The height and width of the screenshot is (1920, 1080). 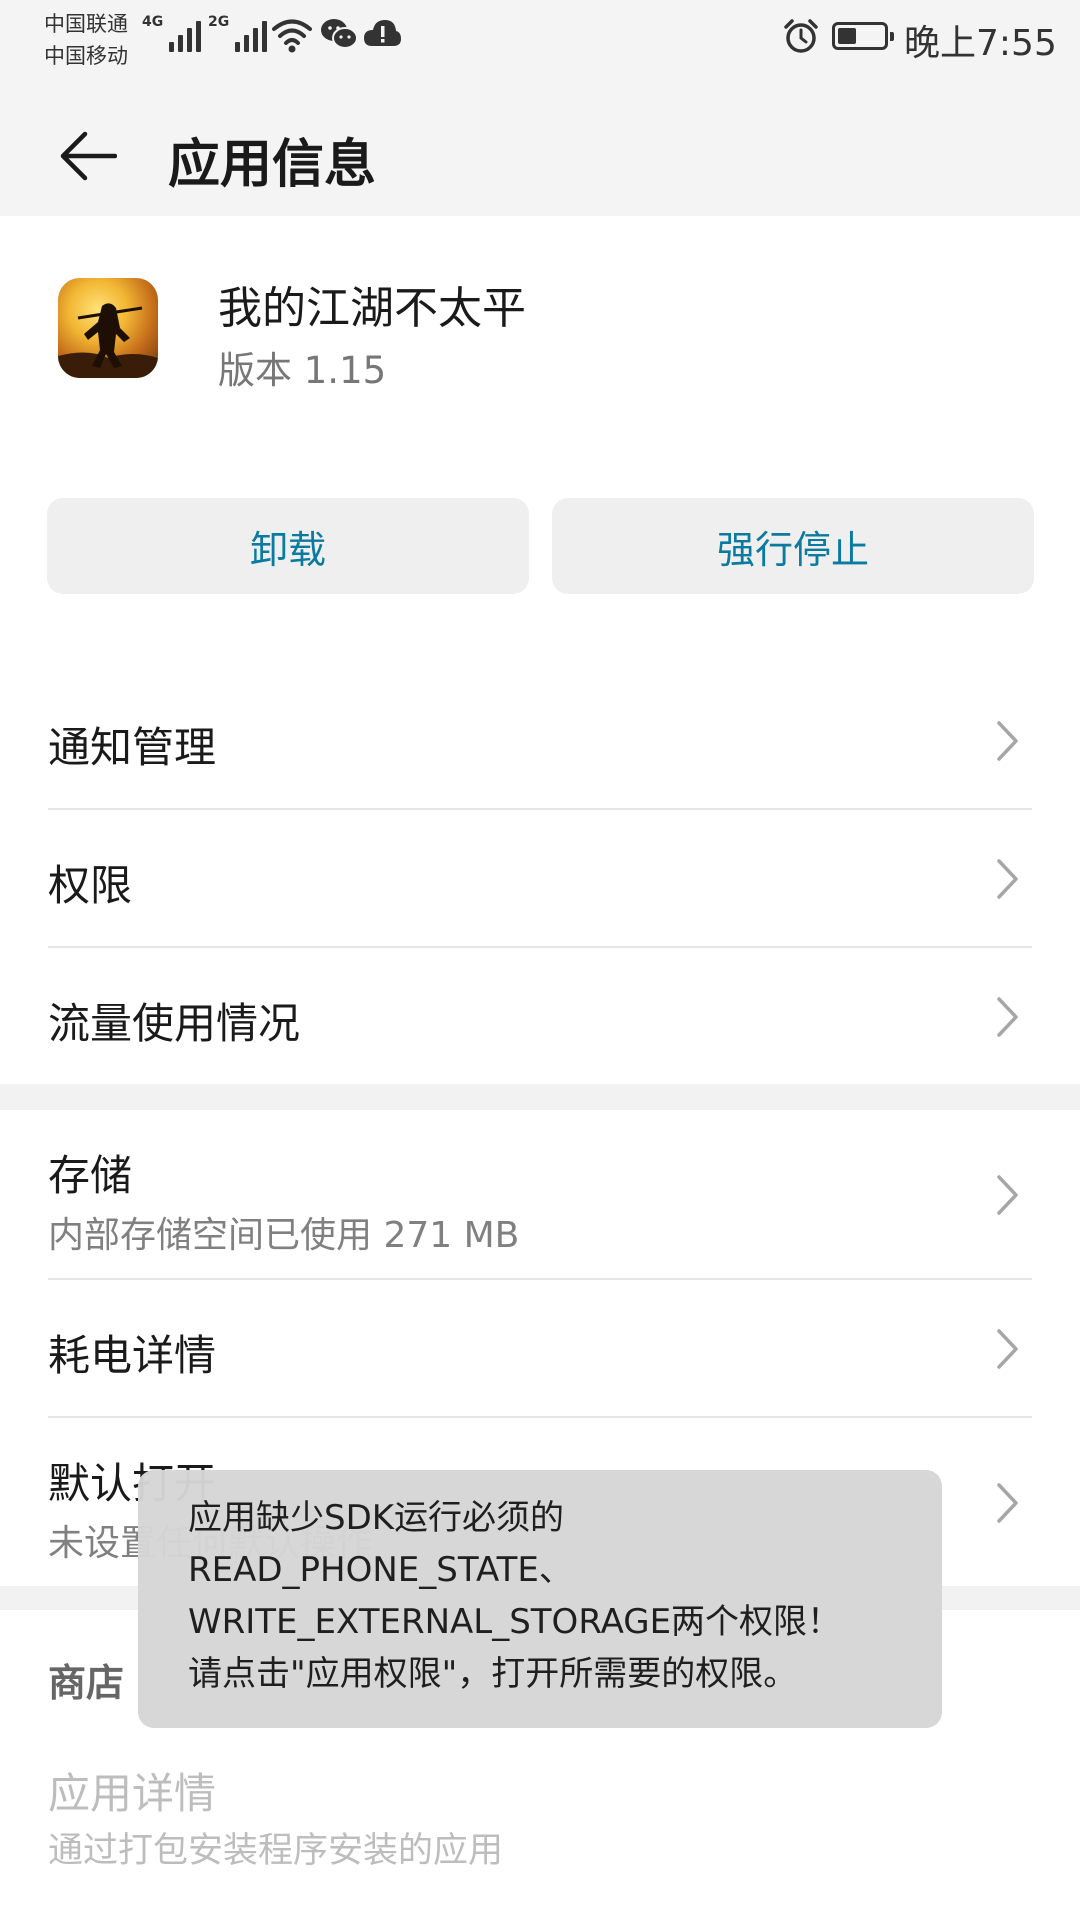 I want to click on toast-line: 请点击"应用权限"，打开所需要的权限。, so click(x=493, y=1674).